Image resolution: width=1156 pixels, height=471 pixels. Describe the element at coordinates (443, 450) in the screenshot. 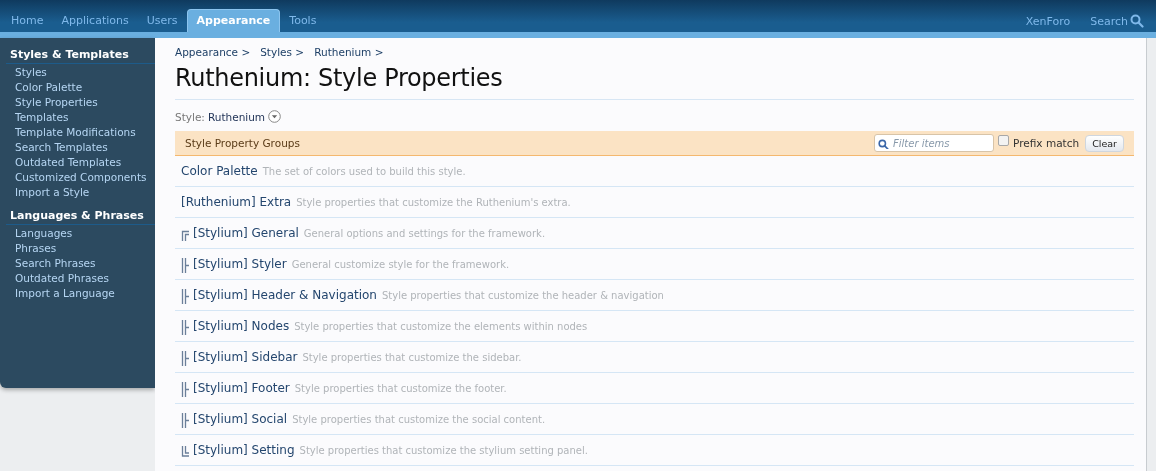

I see `group-description: Style properties that customize the stylium setting panel.` at that location.